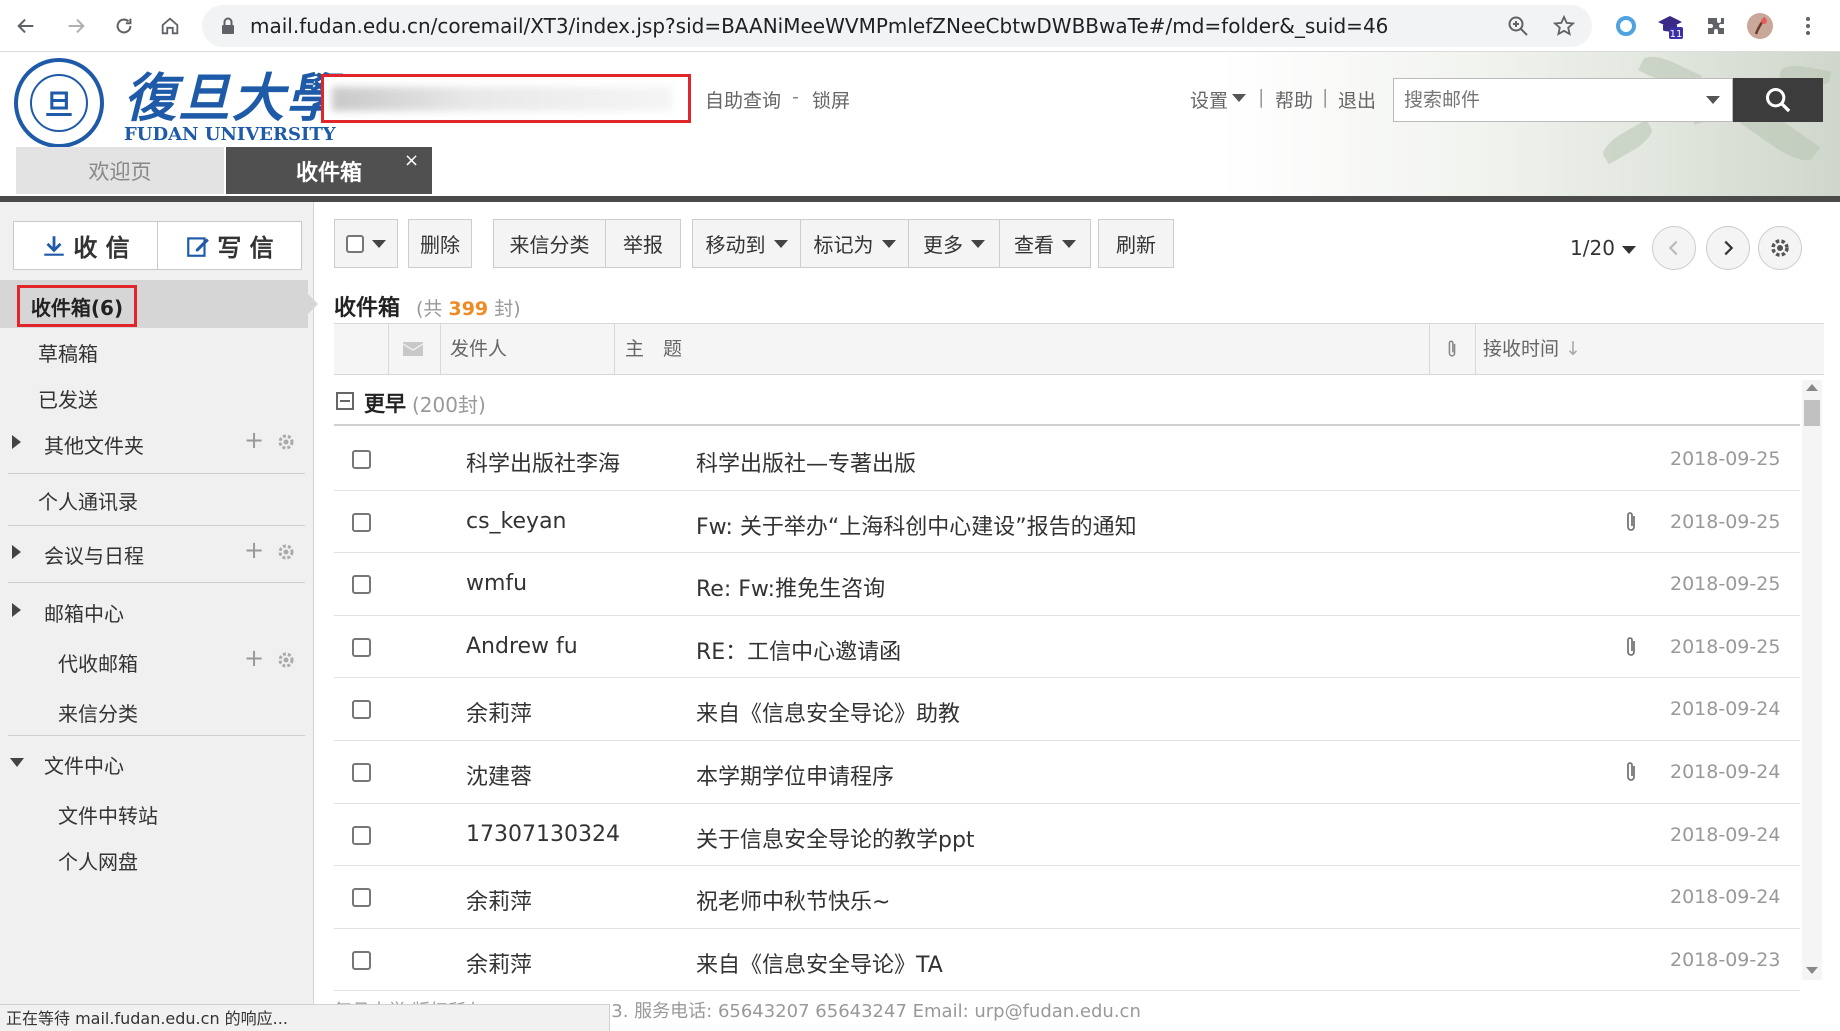 Image resolution: width=1840 pixels, height=1031 pixels. Describe the element at coordinates (345, 401) in the screenshot. I see `collapse-group-icon` at that location.